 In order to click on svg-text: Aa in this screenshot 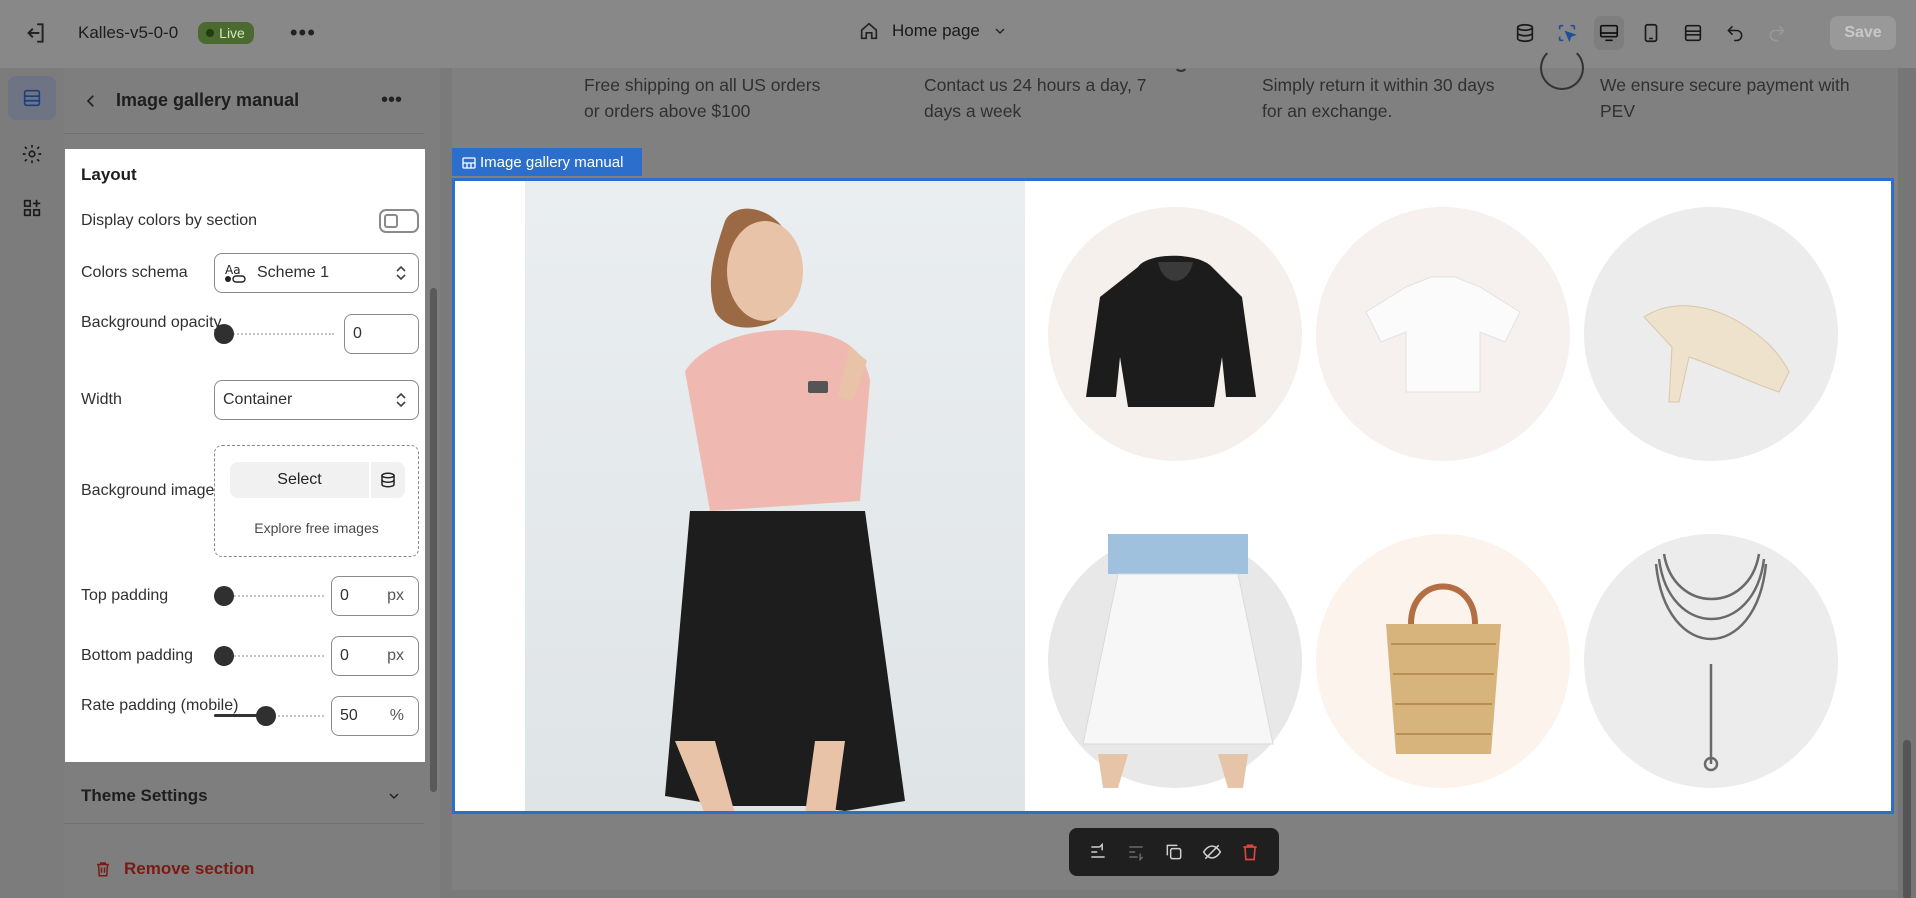, I will do `click(233, 270)`.